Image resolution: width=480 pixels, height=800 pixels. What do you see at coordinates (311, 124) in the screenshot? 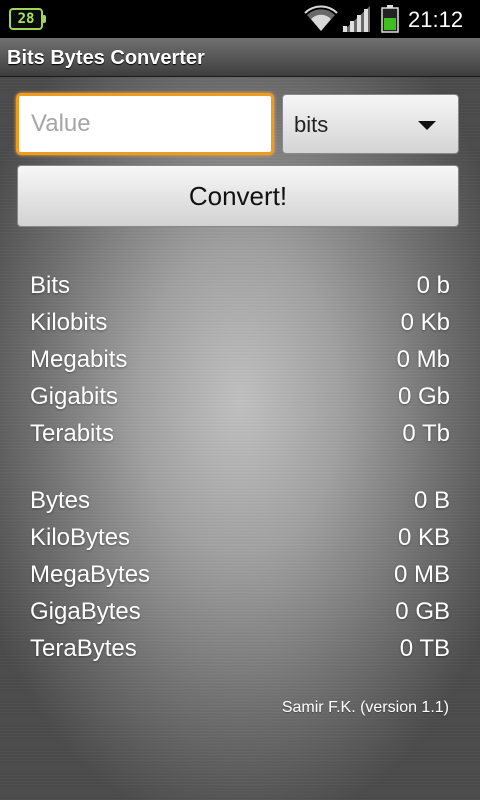
I see `unit-selected-label: bits` at bounding box center [311, 124].